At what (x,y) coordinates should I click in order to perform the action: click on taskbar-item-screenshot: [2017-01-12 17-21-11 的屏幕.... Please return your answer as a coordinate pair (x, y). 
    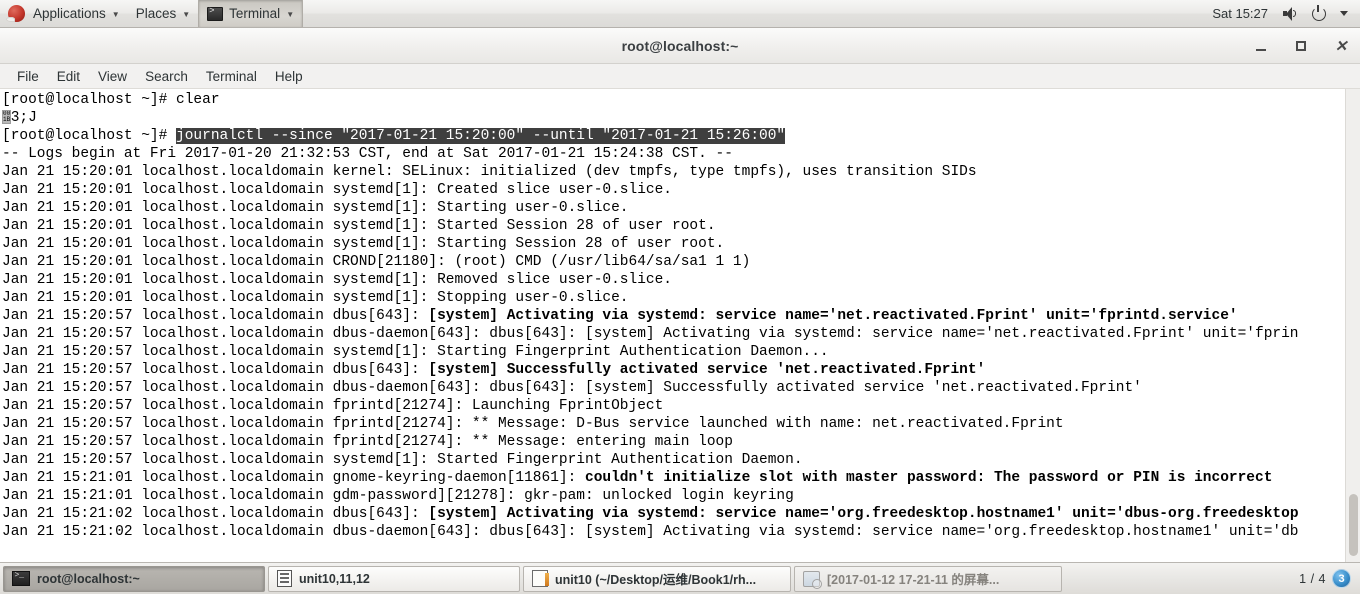
    Looking at the image, I should click on (928, 578).